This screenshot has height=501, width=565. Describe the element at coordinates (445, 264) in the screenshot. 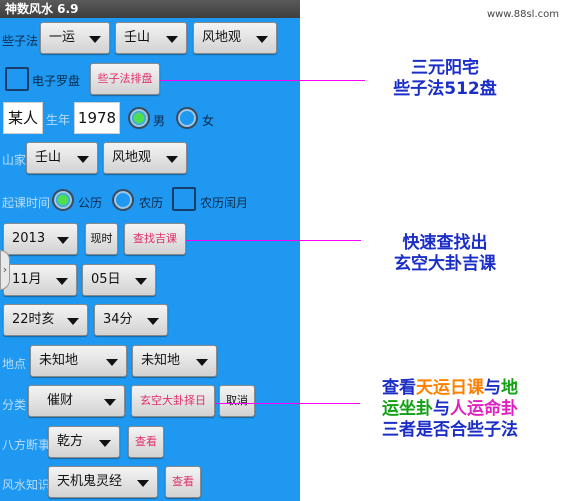

I see `callout-2-line-2: 玄空大卦吉课` at that location.